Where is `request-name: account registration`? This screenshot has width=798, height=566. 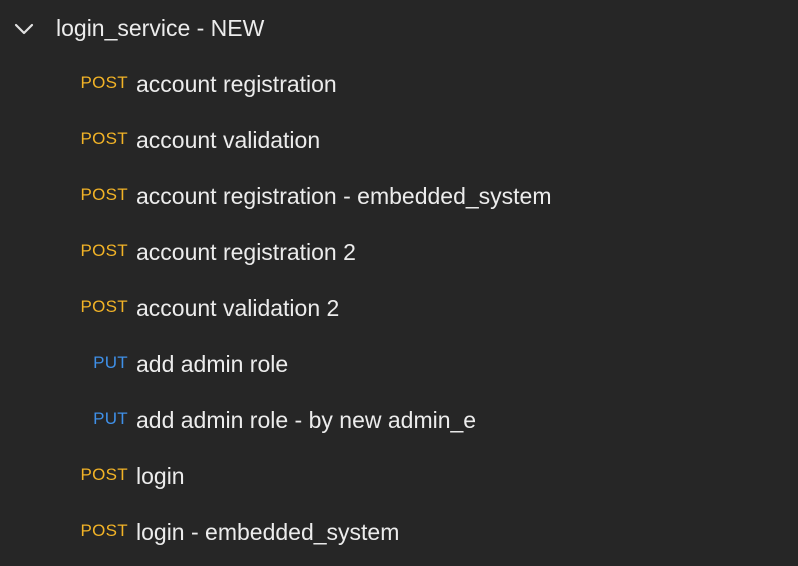 request-name: account registration is located at coordinates (236, 84).